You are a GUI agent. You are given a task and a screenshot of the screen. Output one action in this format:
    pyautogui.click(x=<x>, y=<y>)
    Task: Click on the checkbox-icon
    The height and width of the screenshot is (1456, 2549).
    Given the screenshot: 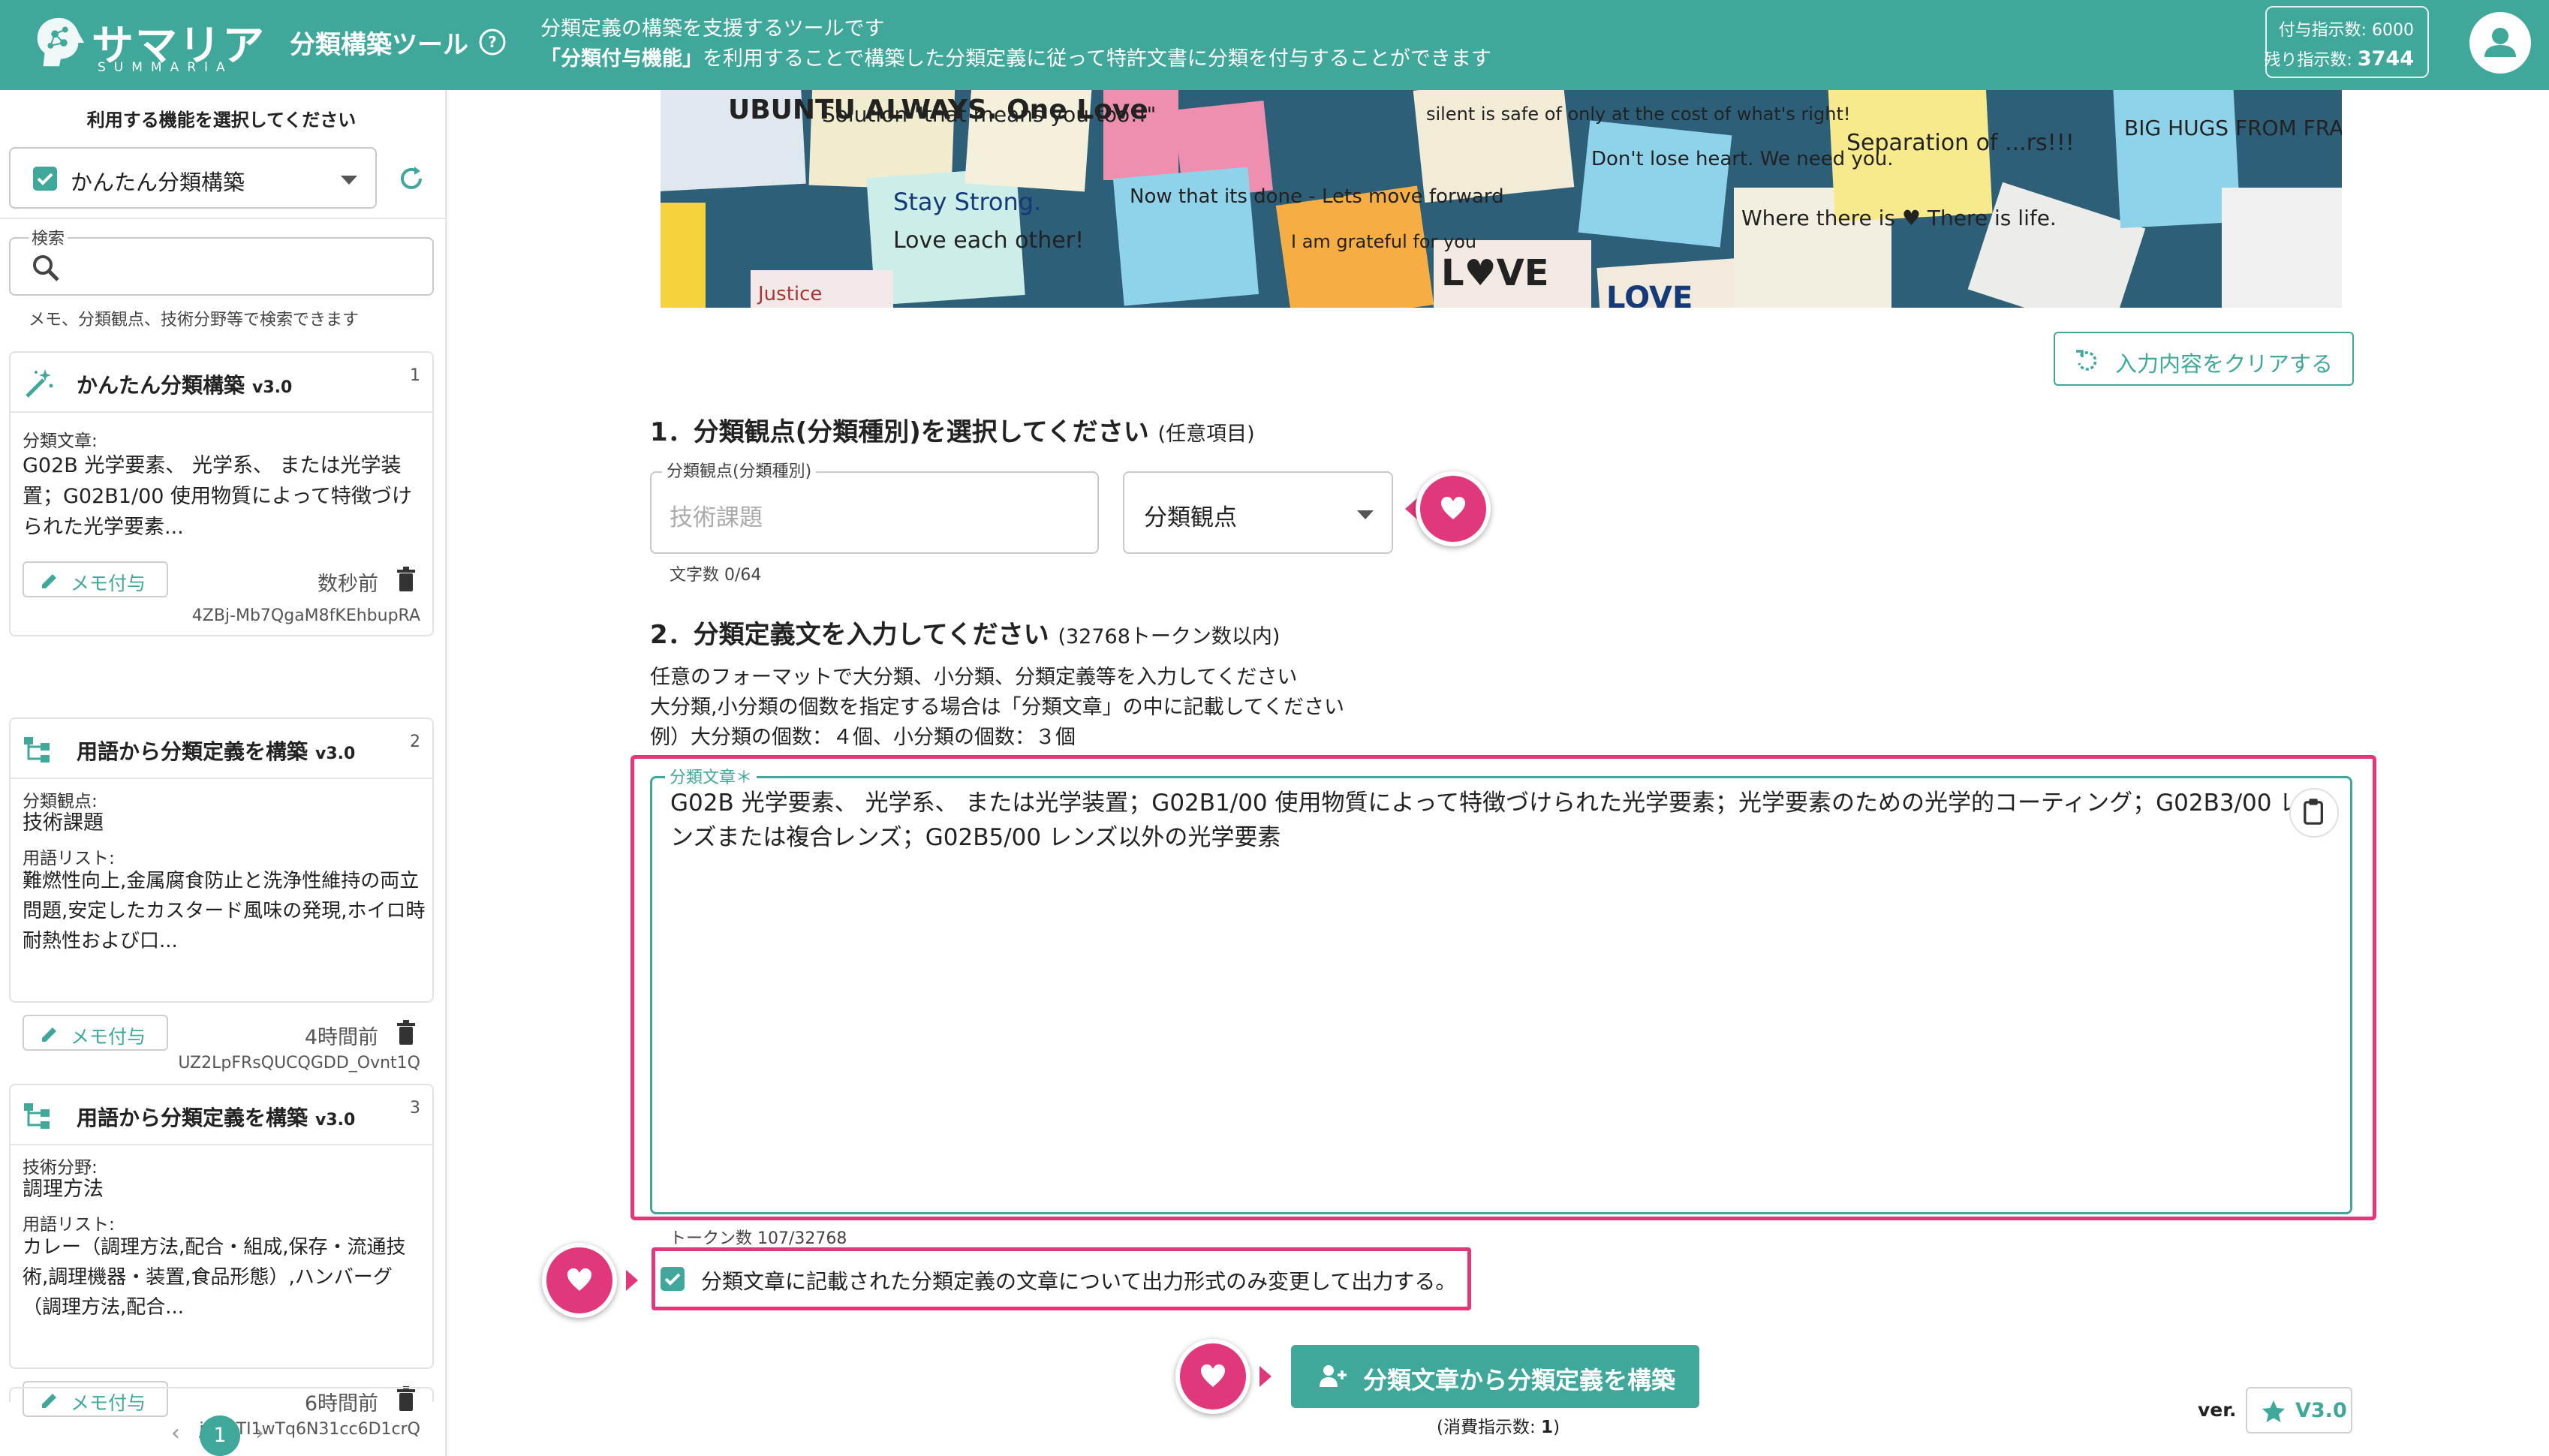 What is the action you would take?
    pyautogui.click(x=45, y=179)
    